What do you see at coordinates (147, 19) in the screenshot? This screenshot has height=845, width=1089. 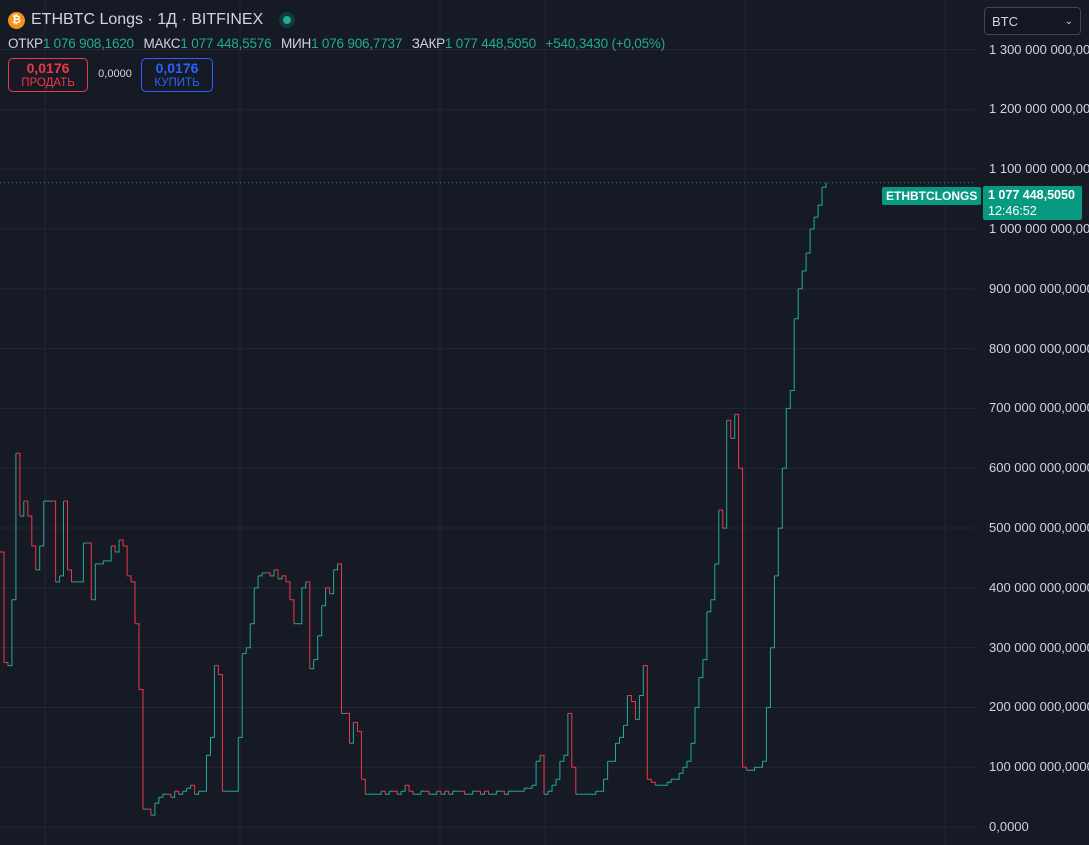 I see `symbol-title: ETHBTC Longs · 1Д · BITFINEX` at bounding box center [147, 19].